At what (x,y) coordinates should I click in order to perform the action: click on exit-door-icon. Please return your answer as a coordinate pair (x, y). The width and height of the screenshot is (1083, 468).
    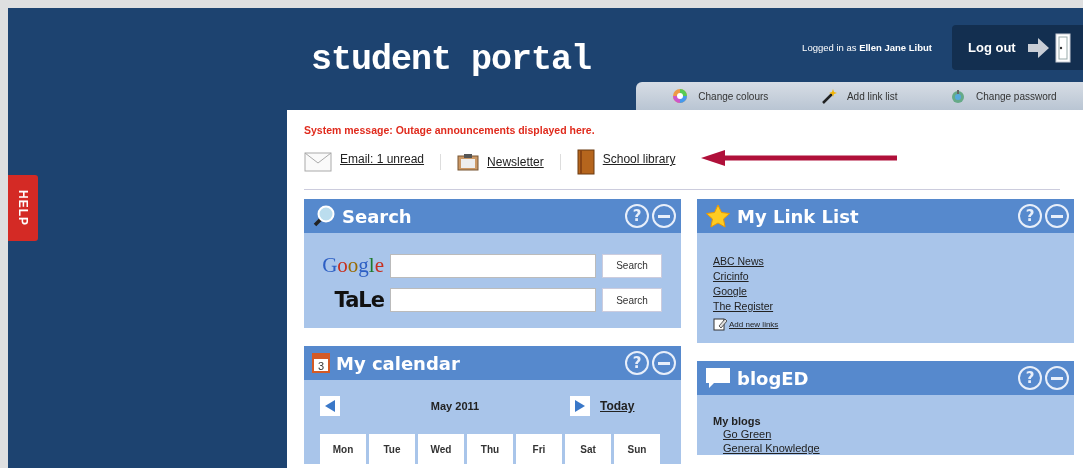
    Looking at the image, I should click on (1048, 47).